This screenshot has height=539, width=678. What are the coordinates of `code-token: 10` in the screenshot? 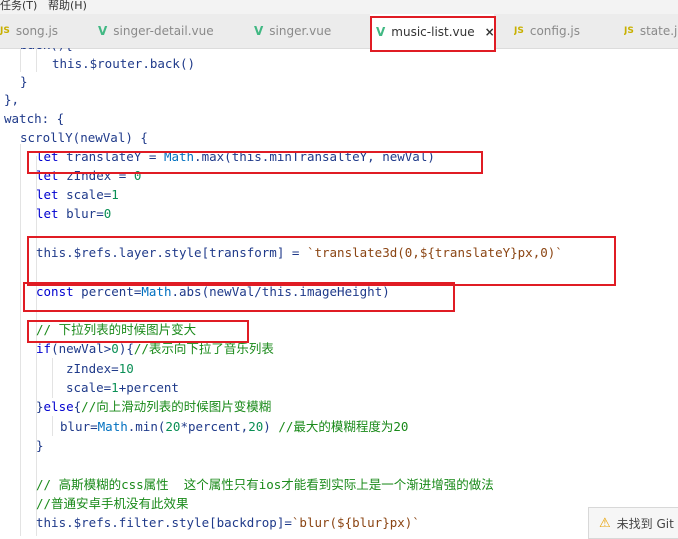 It's located at (126, 368).